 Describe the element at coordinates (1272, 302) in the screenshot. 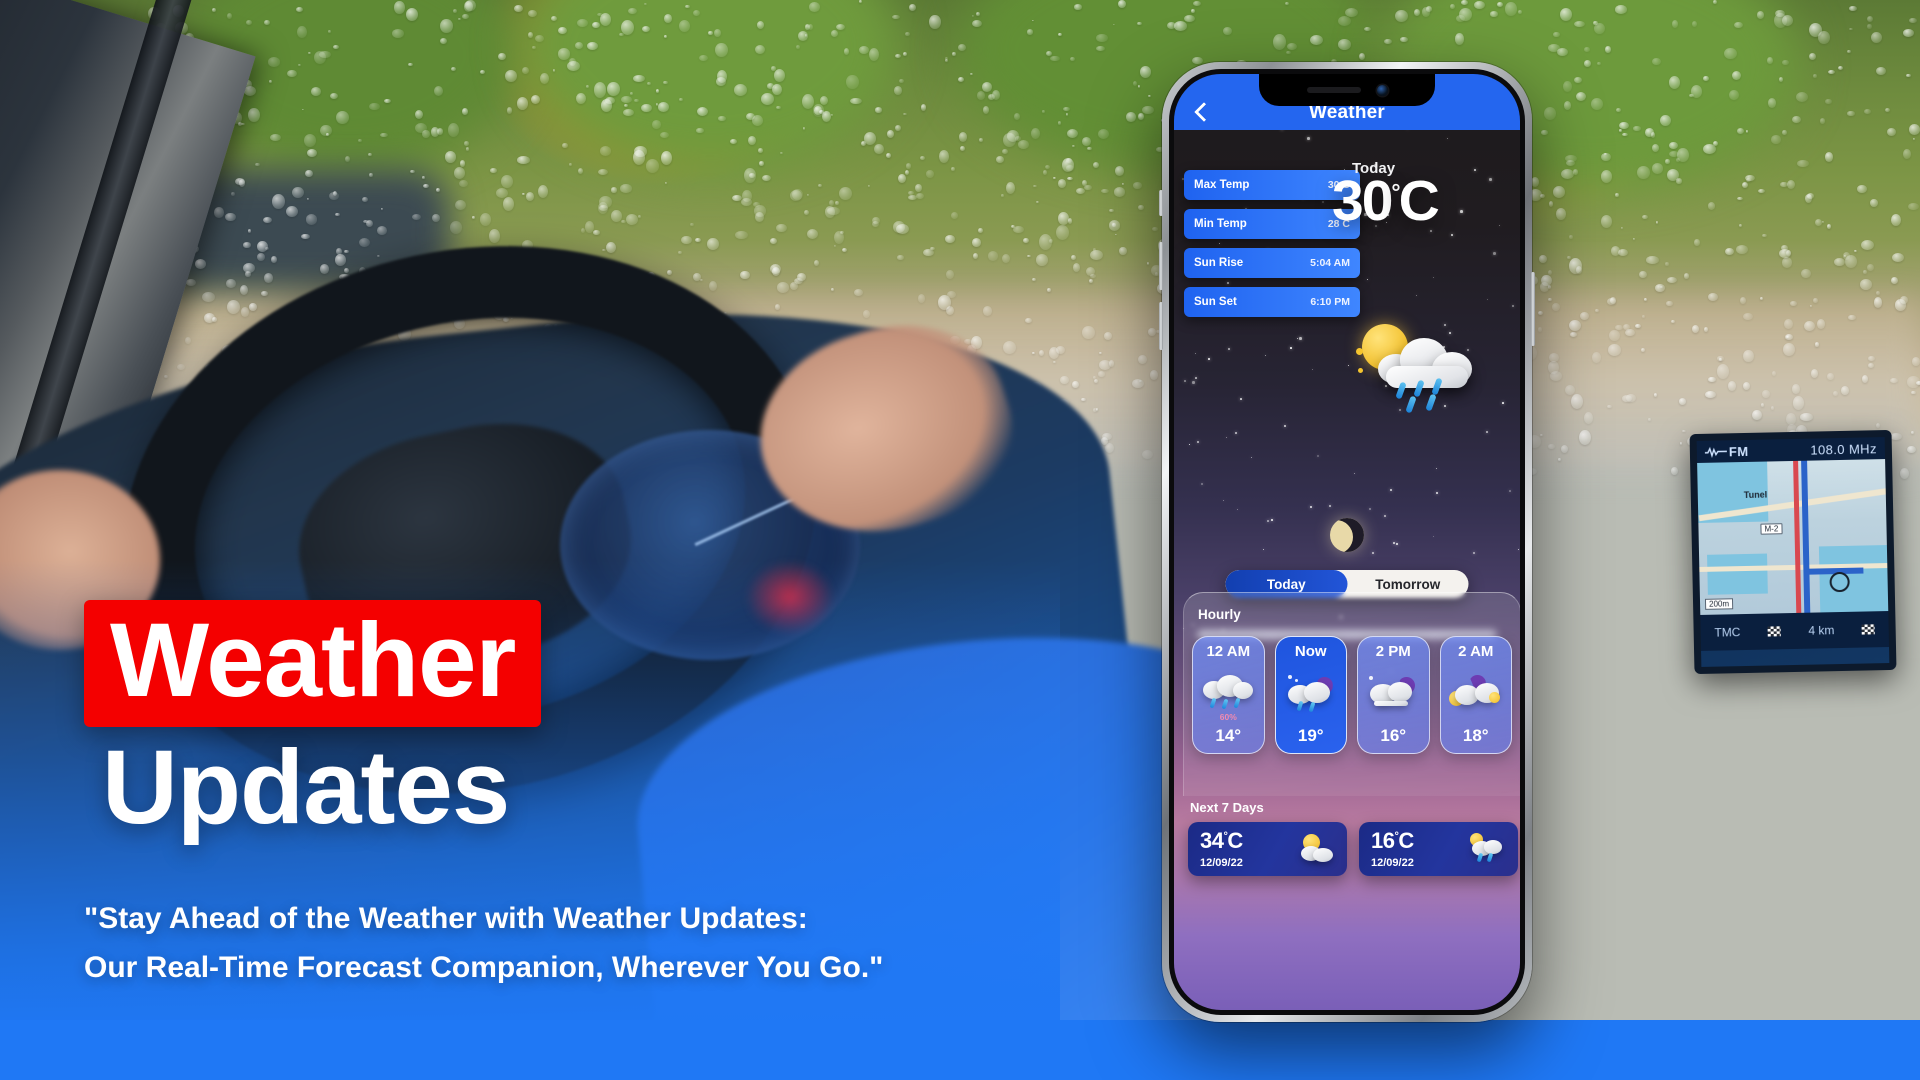

I see `stat-row-sun-set: Sun Set 6:10 PM` at that location.